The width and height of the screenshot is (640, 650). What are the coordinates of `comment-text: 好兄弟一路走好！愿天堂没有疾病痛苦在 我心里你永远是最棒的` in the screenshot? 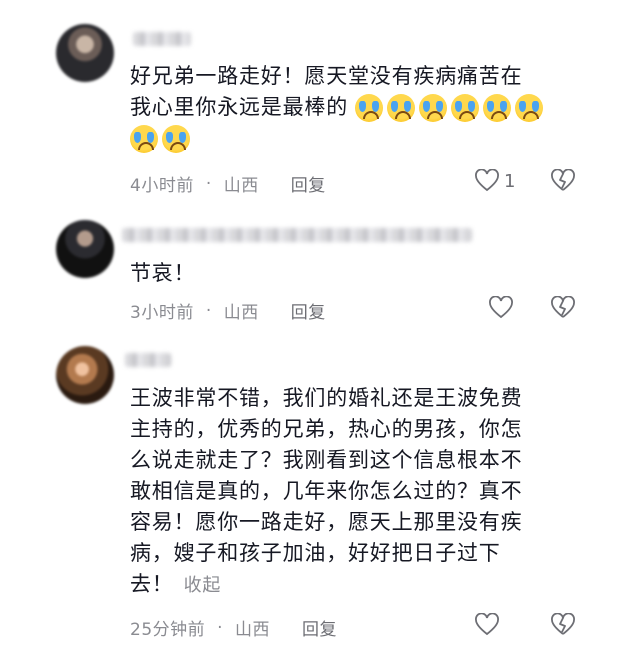 It's located at (365, 107).